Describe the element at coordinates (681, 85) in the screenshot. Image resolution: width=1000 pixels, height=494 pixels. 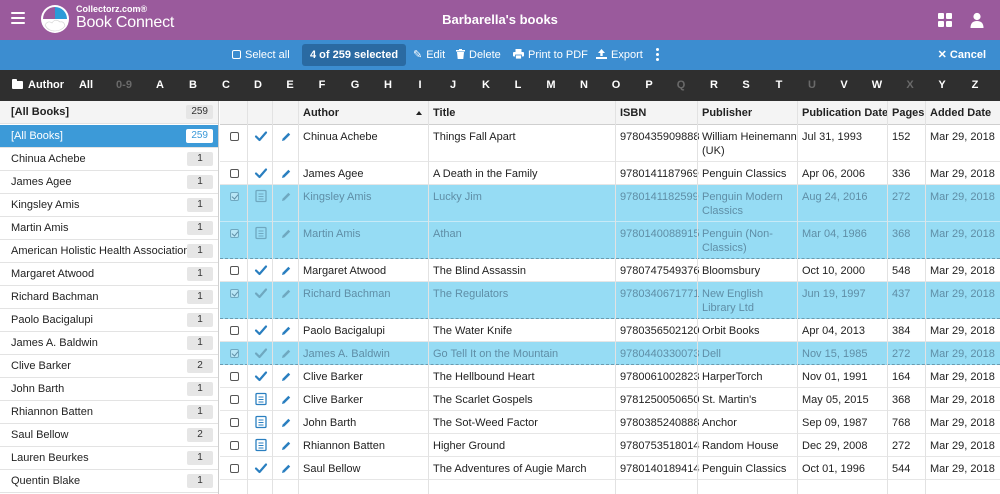
I see `letter-filter-q: Q` at that location.